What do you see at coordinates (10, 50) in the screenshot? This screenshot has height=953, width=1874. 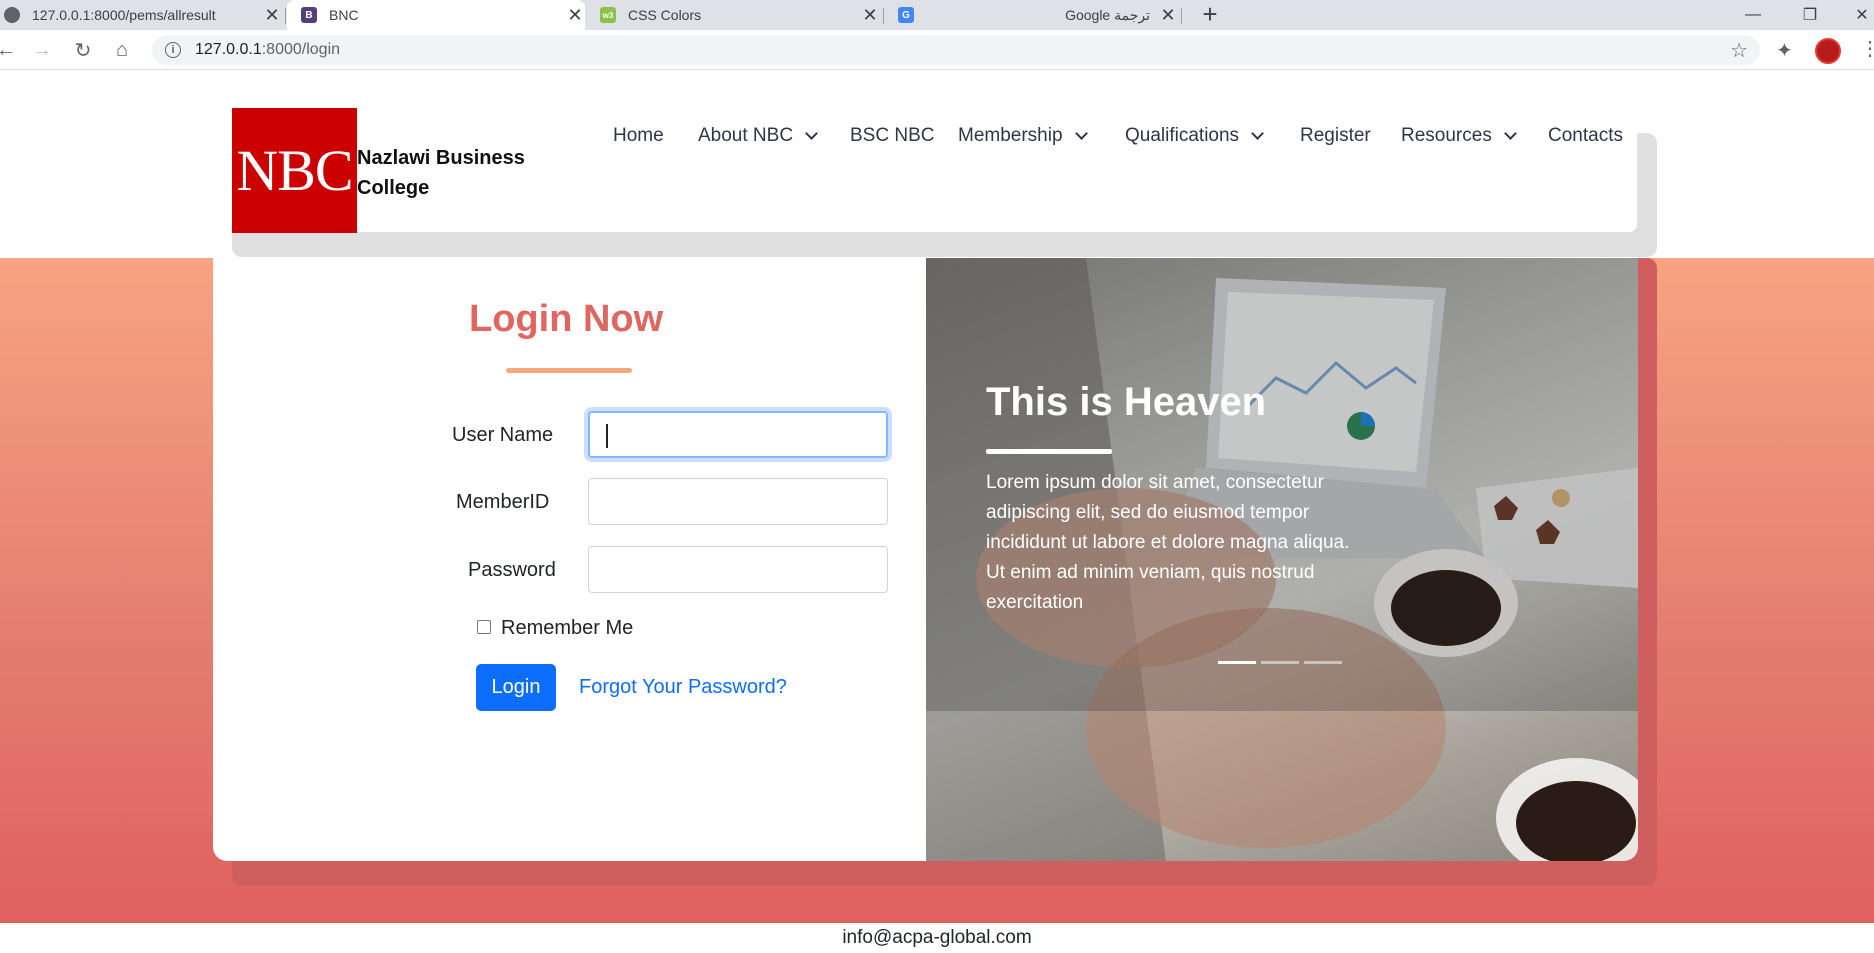 I see `back-icon: ←` at bounding box center [10, 50].